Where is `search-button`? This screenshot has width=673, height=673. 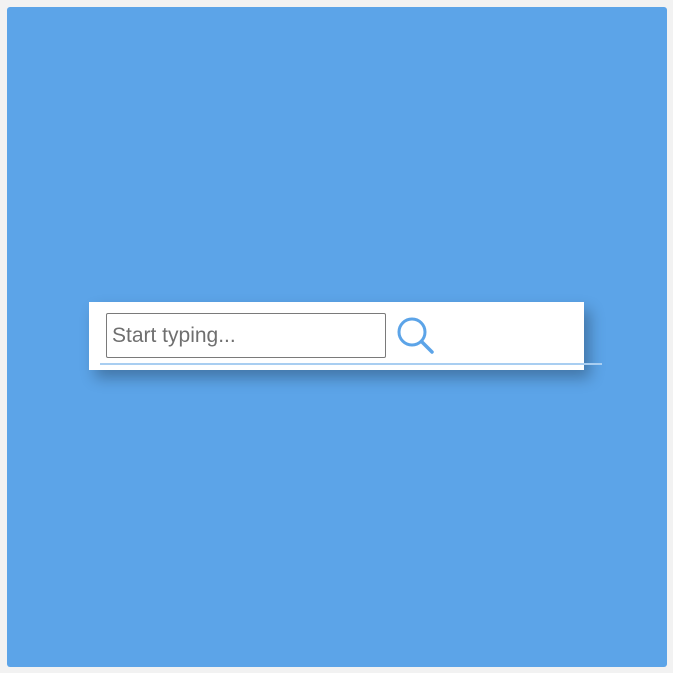
search-button is located at coordinates (417, 337).